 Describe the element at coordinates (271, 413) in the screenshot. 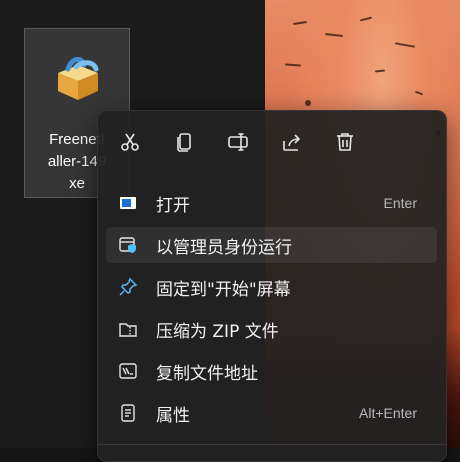

I see `menu-item-properties: 属性 Alt+Enter` at that location.